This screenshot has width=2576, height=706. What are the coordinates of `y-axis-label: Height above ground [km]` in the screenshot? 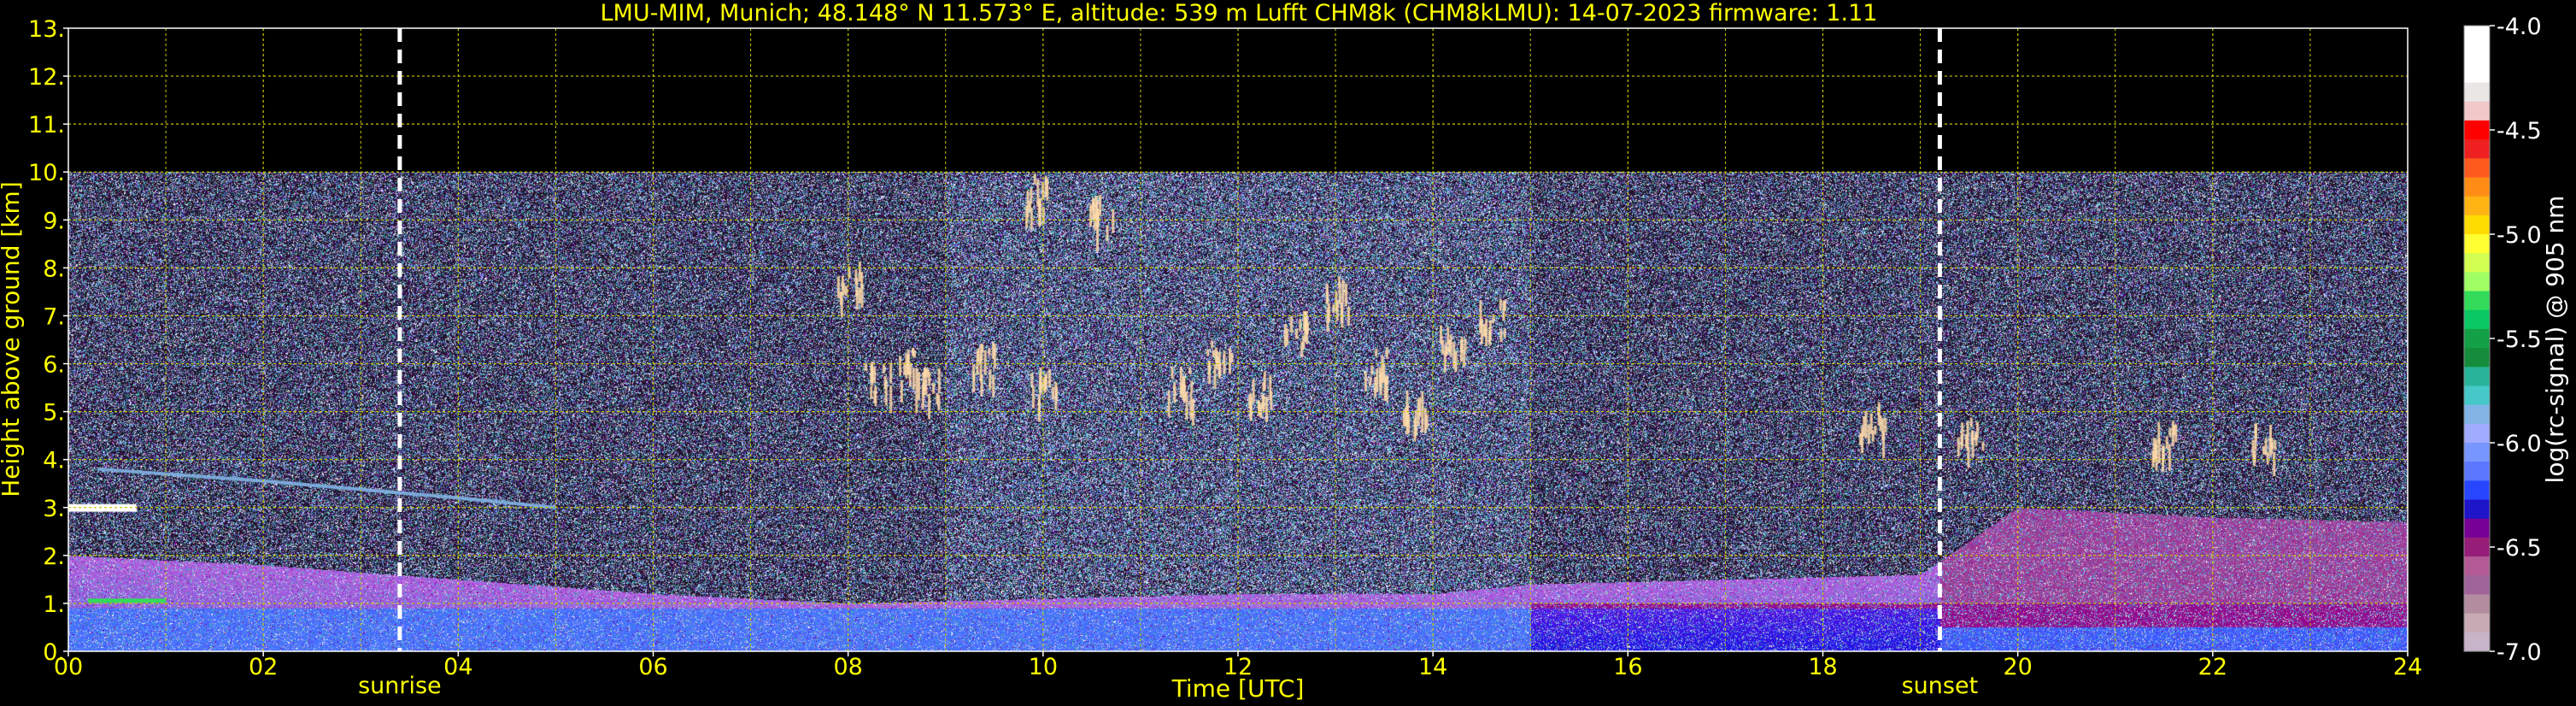 It's located at (12, 339).